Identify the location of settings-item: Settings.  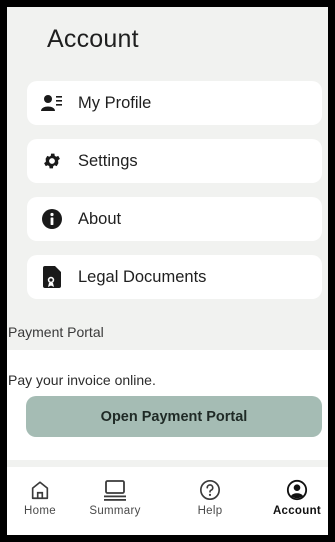
(174, 161).